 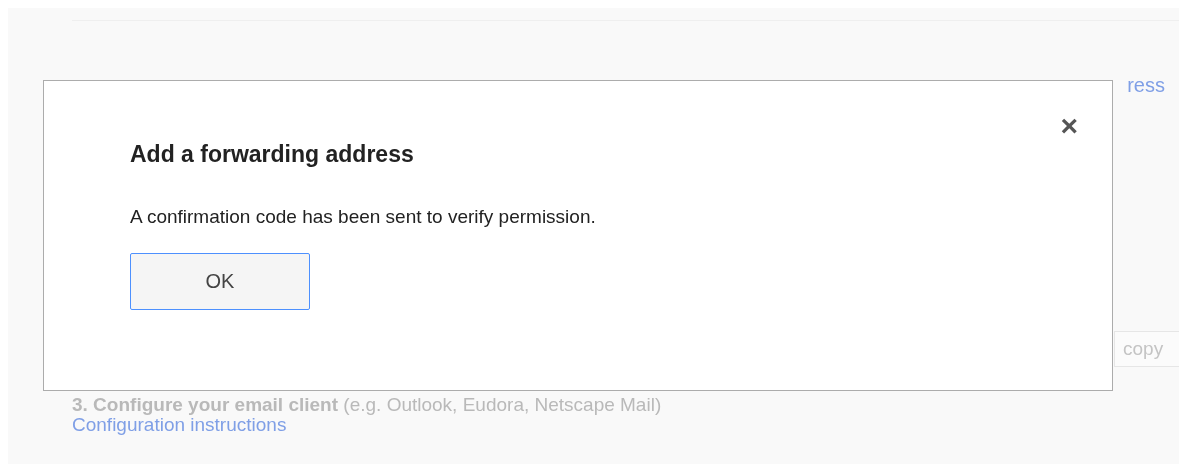 What do you see at coordinates (363, 217) in the screenshot?
I see `dialog-message: A confirmation code has been sent to verify permission.` at bounding box center [363, 217].